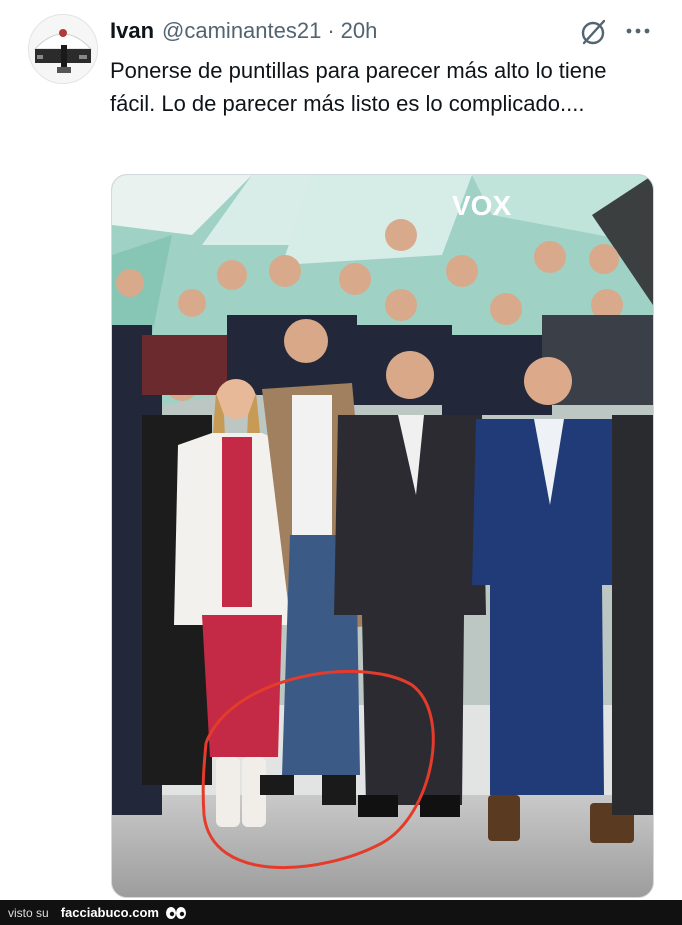  What do you see at coordinates (176, 913) in the screenshot?
I see `eyes-icon` at bounding box center [176, 913].